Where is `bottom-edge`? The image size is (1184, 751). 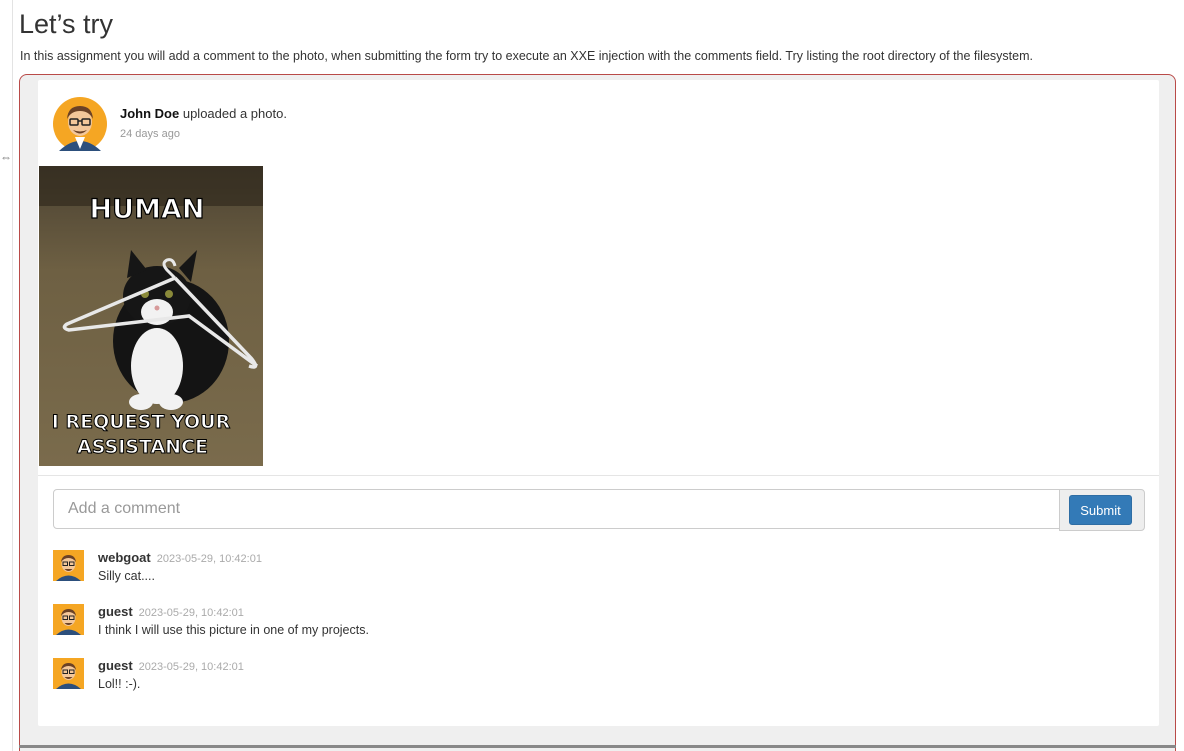 bottom-edge is located at coordinates (597, 746).